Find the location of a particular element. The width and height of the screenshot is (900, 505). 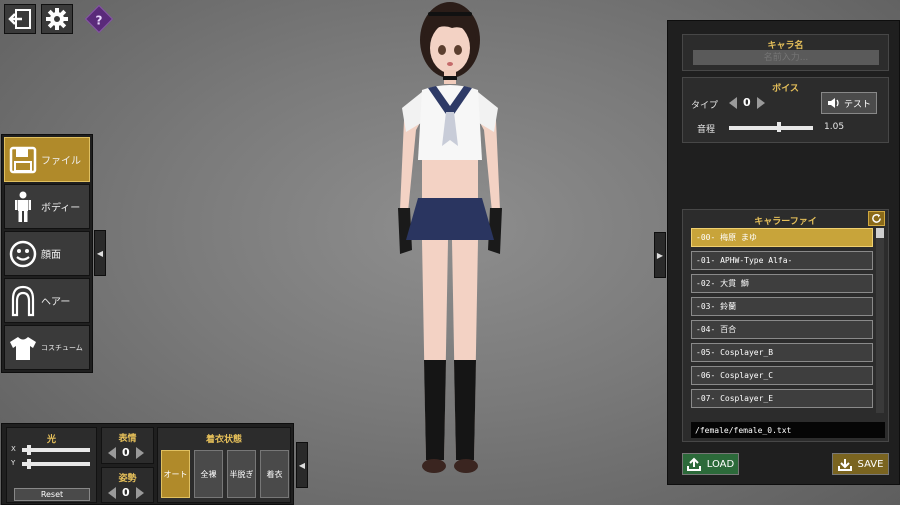

pose-stepper: 0 is located at coordinates (126, 492).